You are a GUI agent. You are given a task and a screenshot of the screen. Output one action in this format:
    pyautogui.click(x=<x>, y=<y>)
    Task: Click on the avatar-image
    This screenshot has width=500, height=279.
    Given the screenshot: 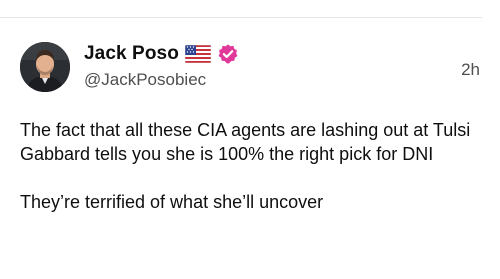 What is the action you would take?
    pyautogui.click(x=45, y=67)
    